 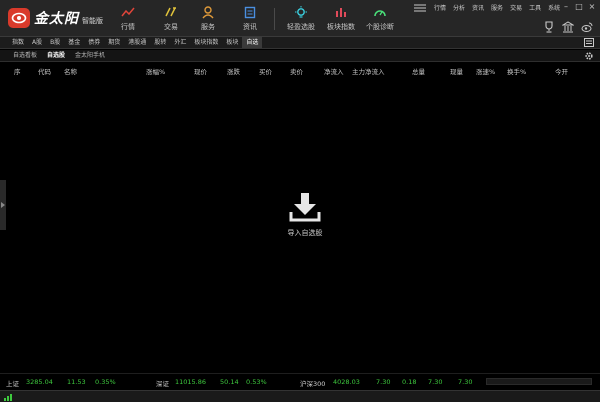 What do you see at coordinates (114, 42) in the screenshot?
I see `tab-futures: 期货` at bounding box center [114, 42].